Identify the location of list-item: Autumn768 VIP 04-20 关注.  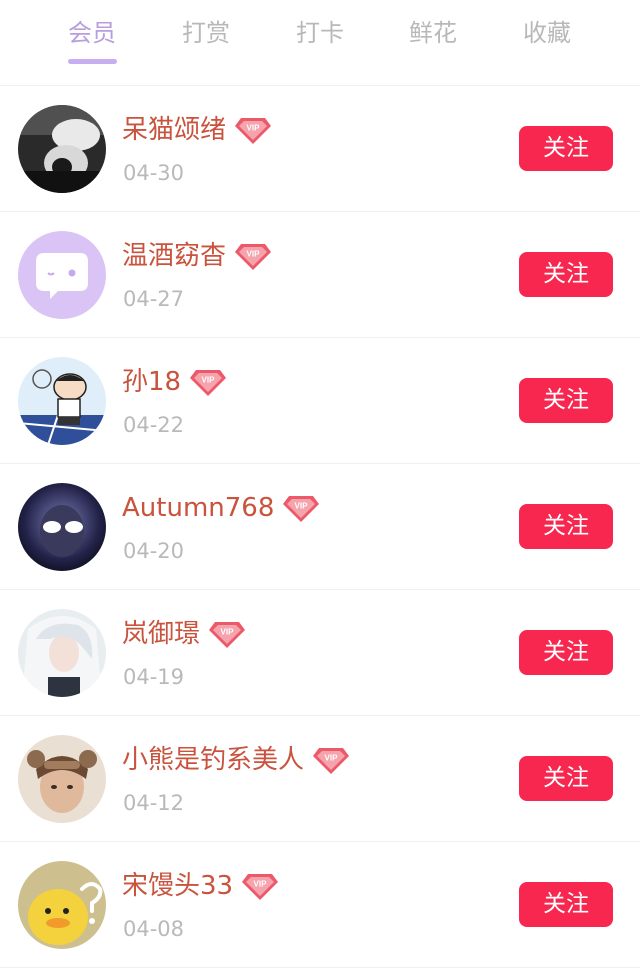
(320, 527).